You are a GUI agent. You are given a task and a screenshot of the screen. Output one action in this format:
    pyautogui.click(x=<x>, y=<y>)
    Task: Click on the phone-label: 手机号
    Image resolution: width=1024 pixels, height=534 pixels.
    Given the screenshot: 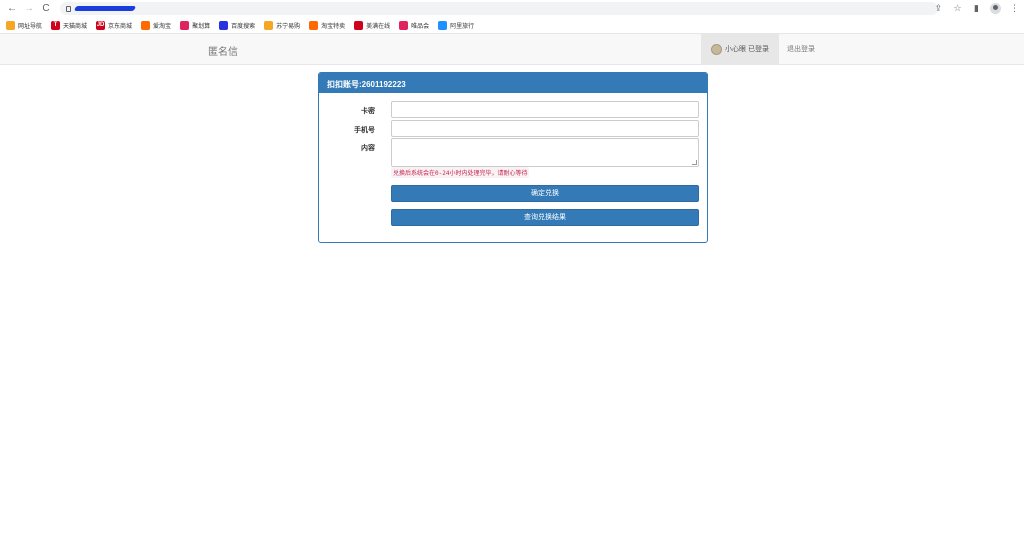 What is the action you would take?
    pyautogui.click(x=364, y=130)
    